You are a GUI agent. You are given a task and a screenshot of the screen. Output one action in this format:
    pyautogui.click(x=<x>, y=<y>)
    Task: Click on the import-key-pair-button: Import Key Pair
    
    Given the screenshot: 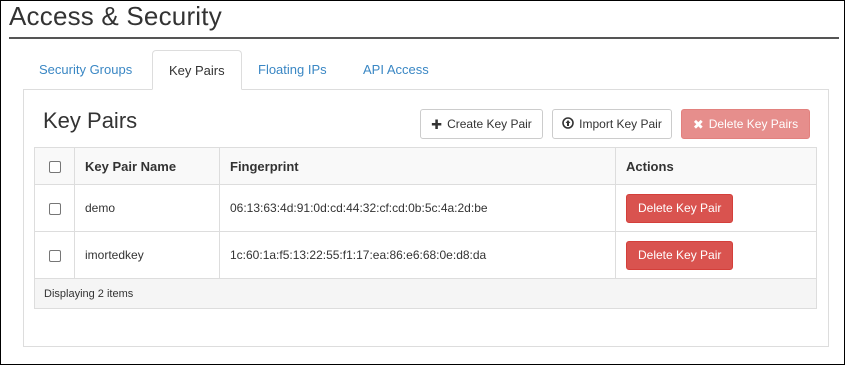 What is the action you would take?
    pyautogui.click(x=612, y=124)
    